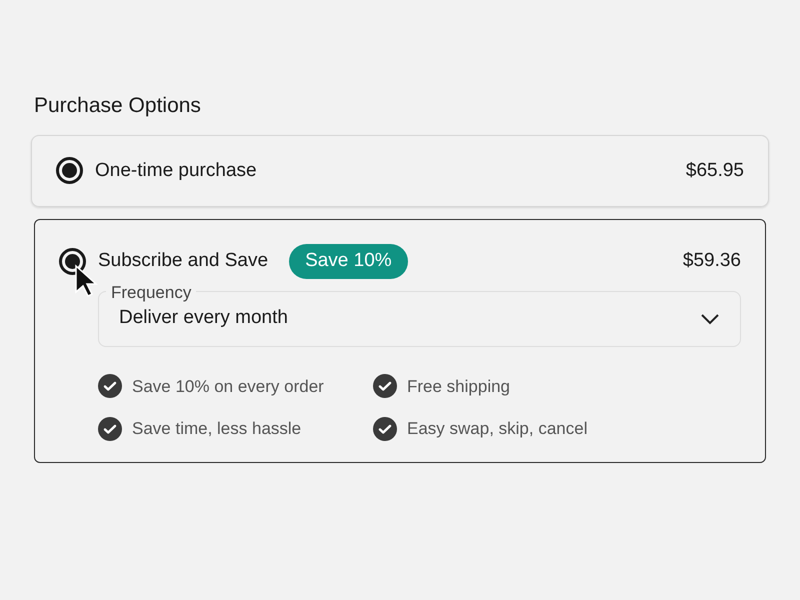 The width and height of the screenshot is (800, 600). Describe the element at coordinates (497, 429) in the screenshot. I see `benefit-text: Easy swap, skip, cancel` at that location.